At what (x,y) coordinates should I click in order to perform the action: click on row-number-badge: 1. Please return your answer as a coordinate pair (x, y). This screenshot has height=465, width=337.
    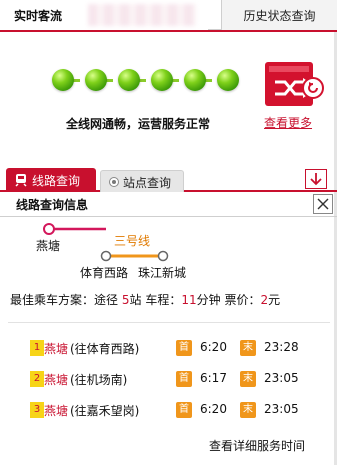
    Looking at the image, I should click on (37, 348).